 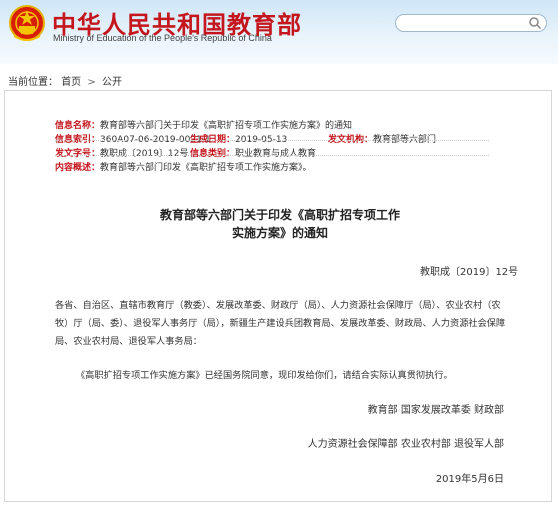 I want to click on document-title-line2: 实施方案》的通知, so click(x=279, y=233).